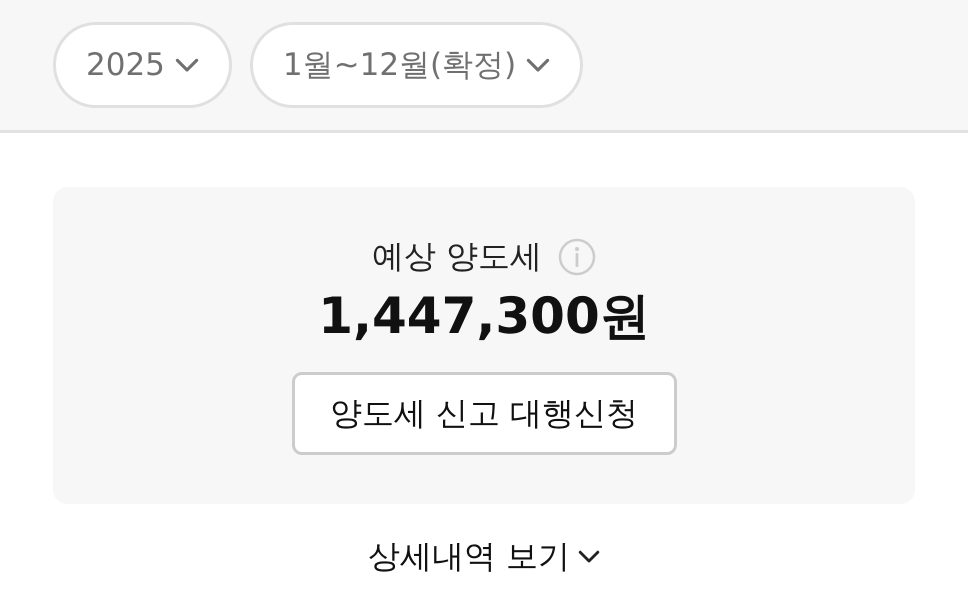 The height and width of the screenshot is (598, 968). Describe the element at coordinates (484, 557) in the screenshot. I see `details-toggle: 상세내역 보기` at that location.